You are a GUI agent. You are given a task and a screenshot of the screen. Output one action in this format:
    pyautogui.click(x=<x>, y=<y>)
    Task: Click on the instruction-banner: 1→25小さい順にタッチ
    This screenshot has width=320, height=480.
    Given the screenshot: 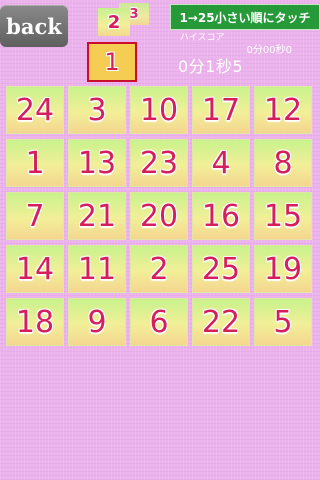 What is the action you would take?
    pyautogui.click(x=245, y=17)
    